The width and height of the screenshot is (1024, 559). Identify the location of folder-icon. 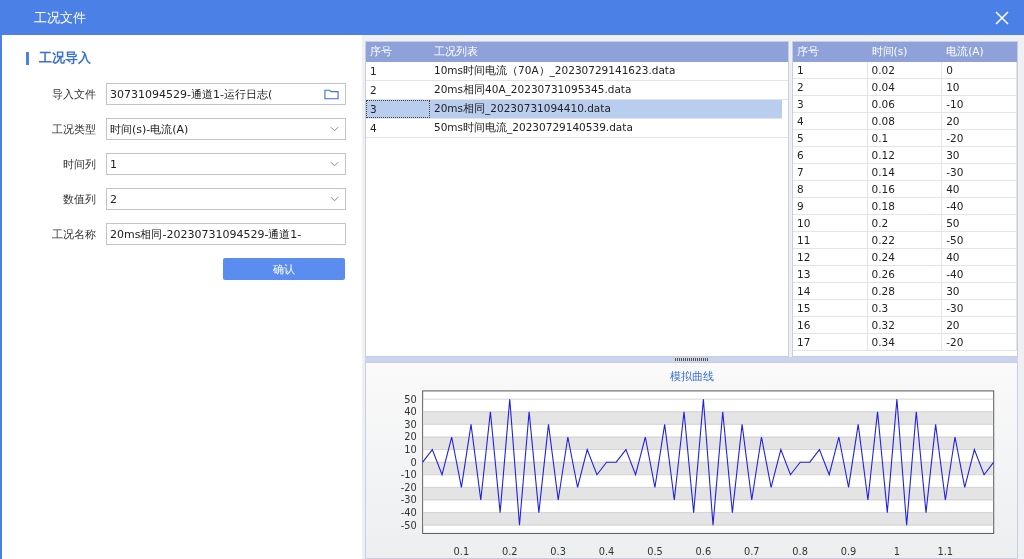
(331, 94).